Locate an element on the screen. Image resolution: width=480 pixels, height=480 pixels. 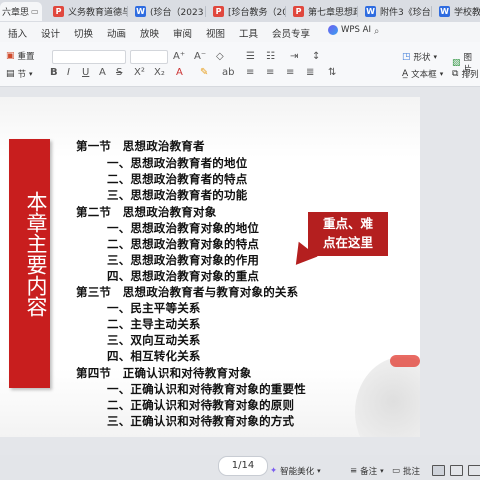
ai-icon is located at coordinates (333, 30).